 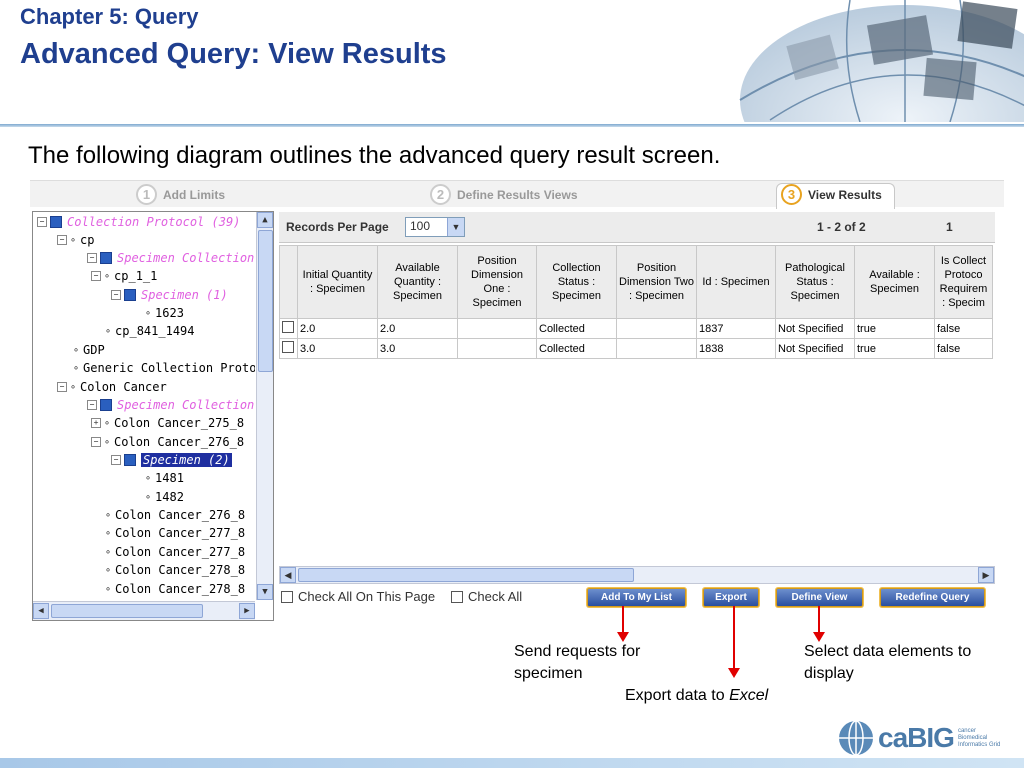 I want to click on tree-node-collection-protocol: − Collection Protocol (39), so click(x=138, y=222).